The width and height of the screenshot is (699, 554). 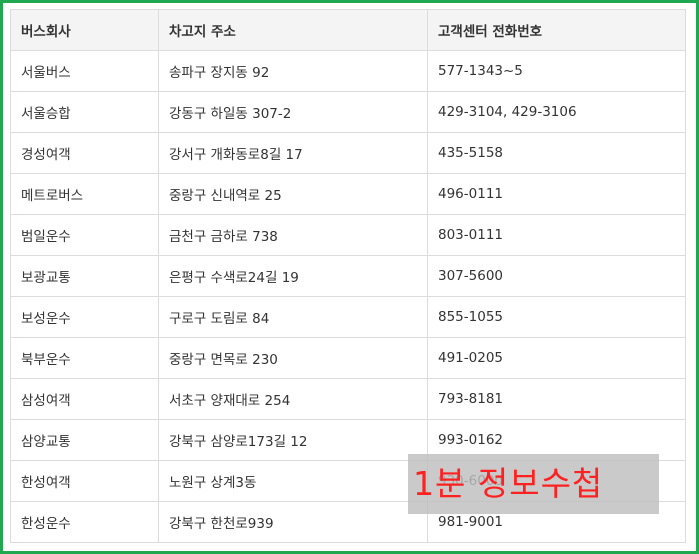 What do you see at coordinates (84, 276) in the screenshot?
I see `cell-company: 보광교통` at bounding box center [84, 276].